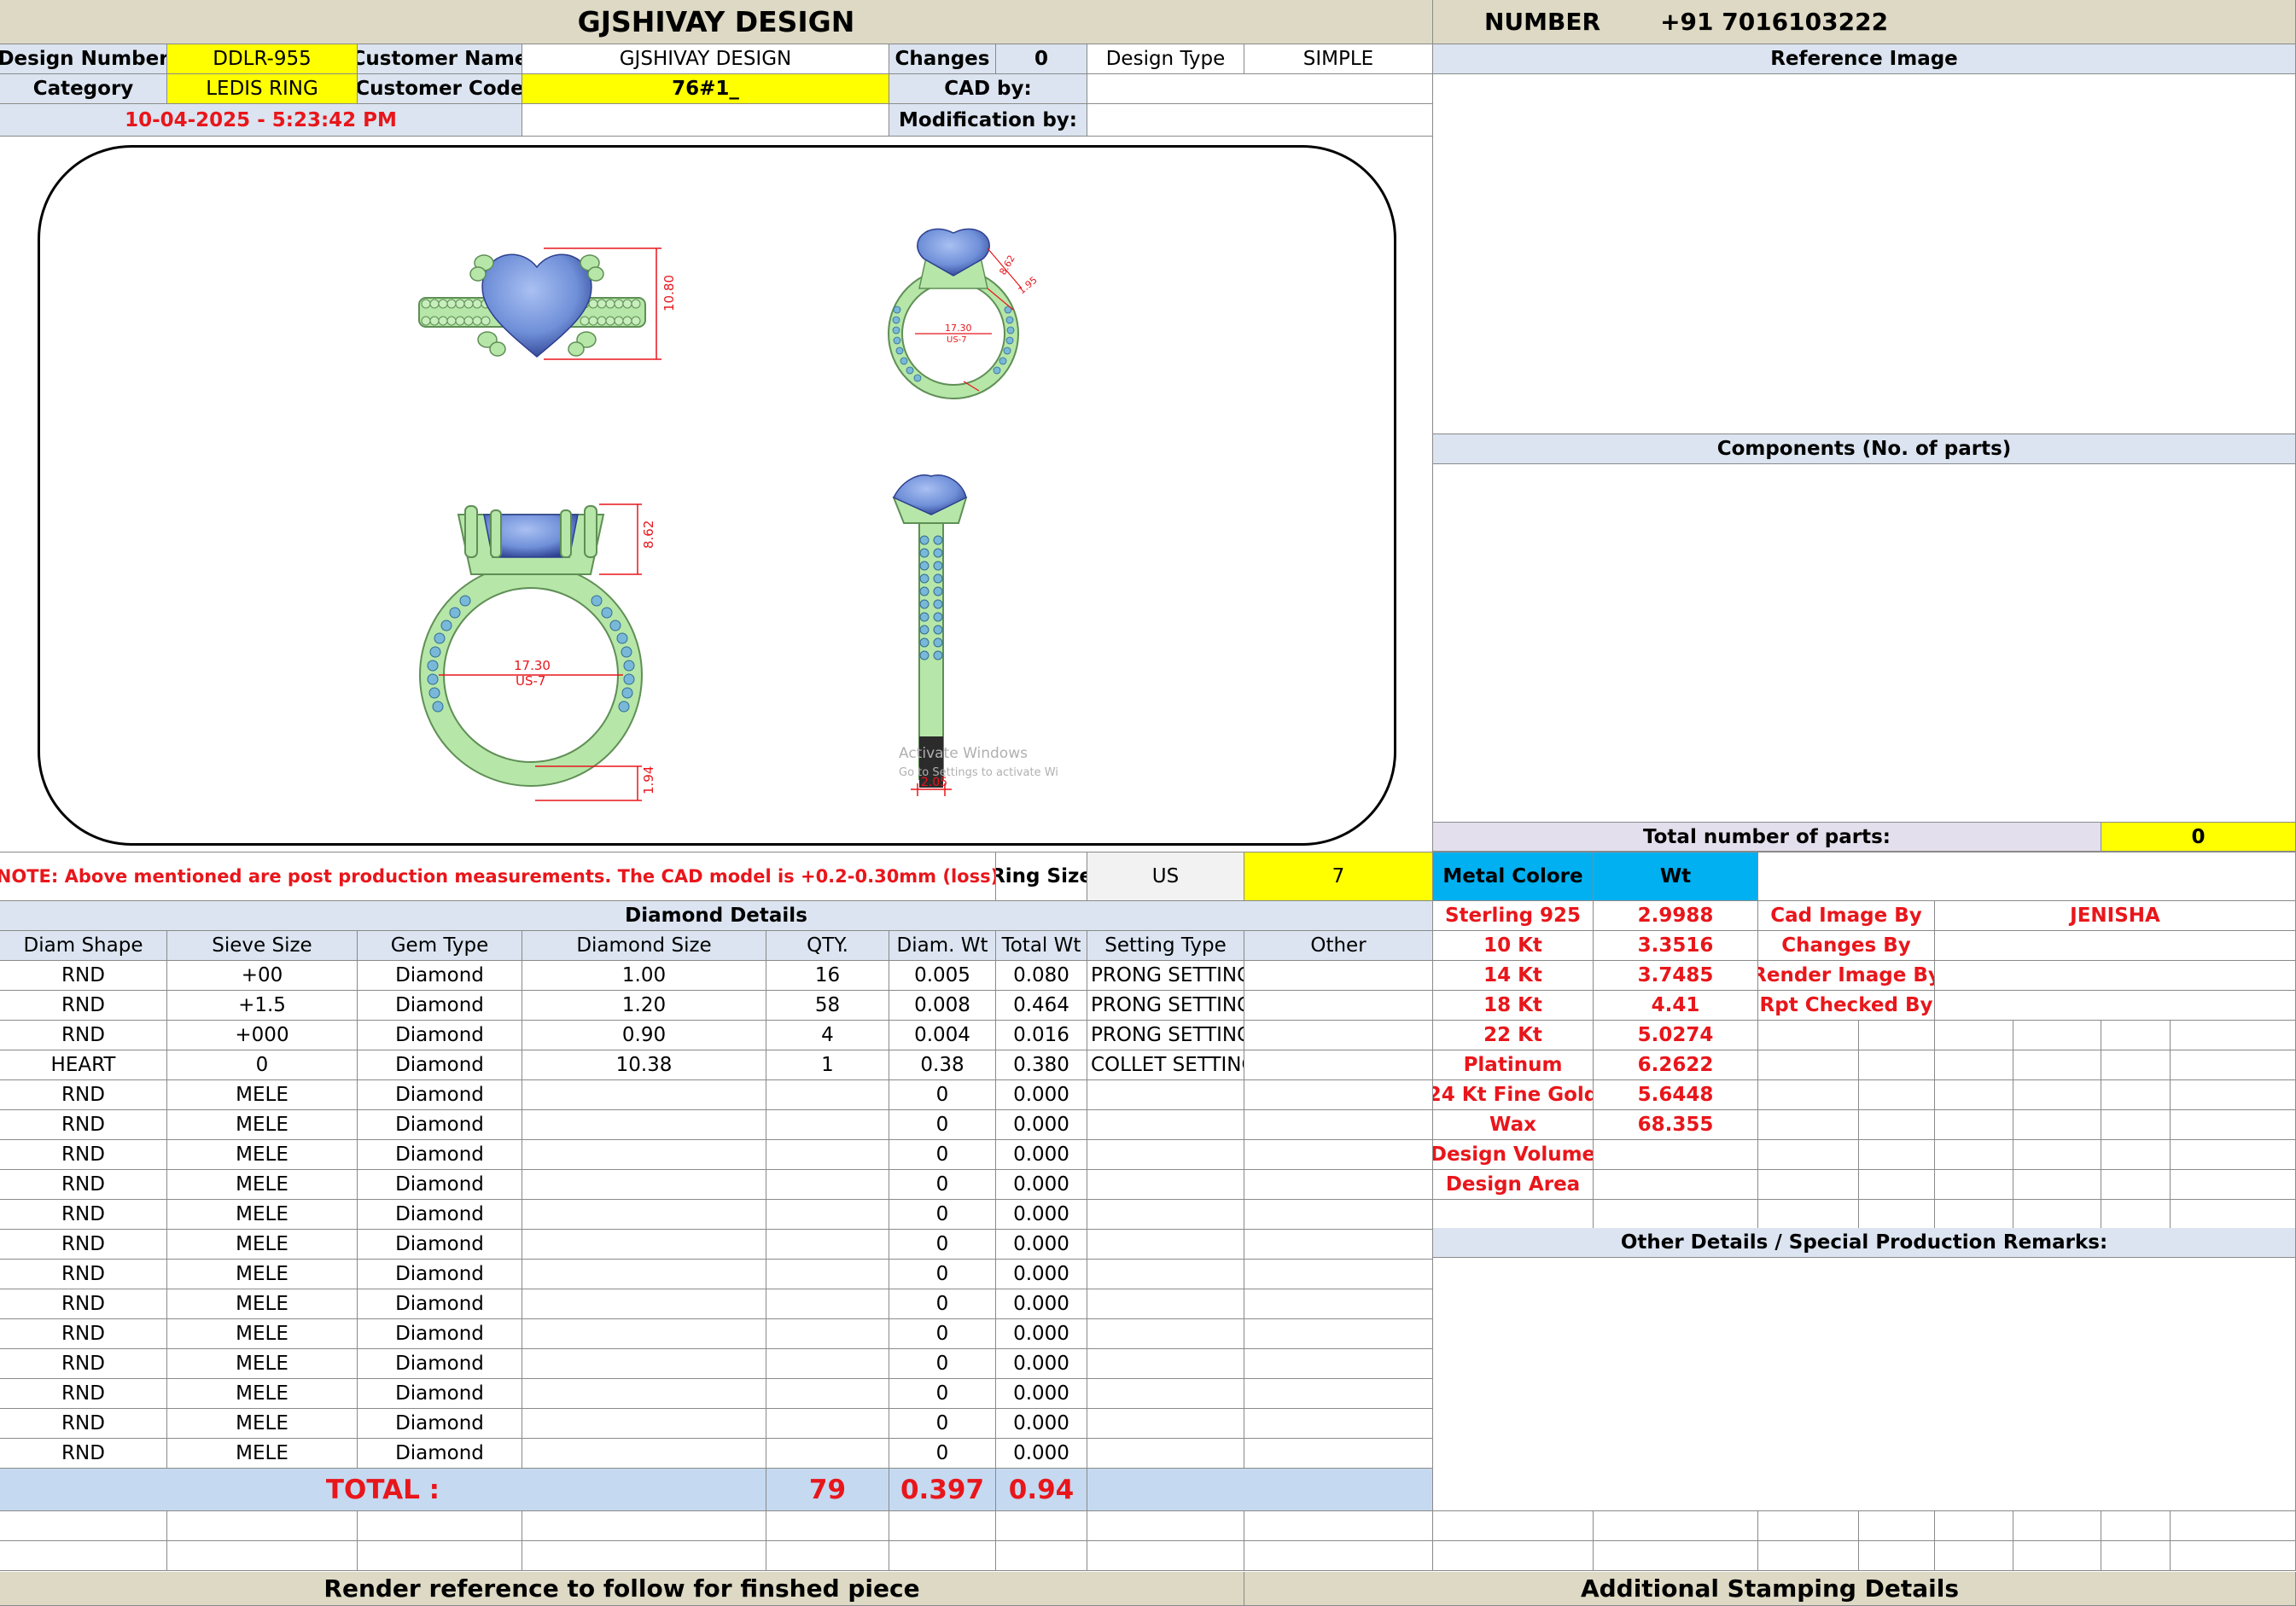 Image resolution: width=2296 pixels, height=1606 pixels. What do you see at coordinates (828, 976) in the screenshot?
I see `cell-qty: 16` at bounding box center [828, 976].